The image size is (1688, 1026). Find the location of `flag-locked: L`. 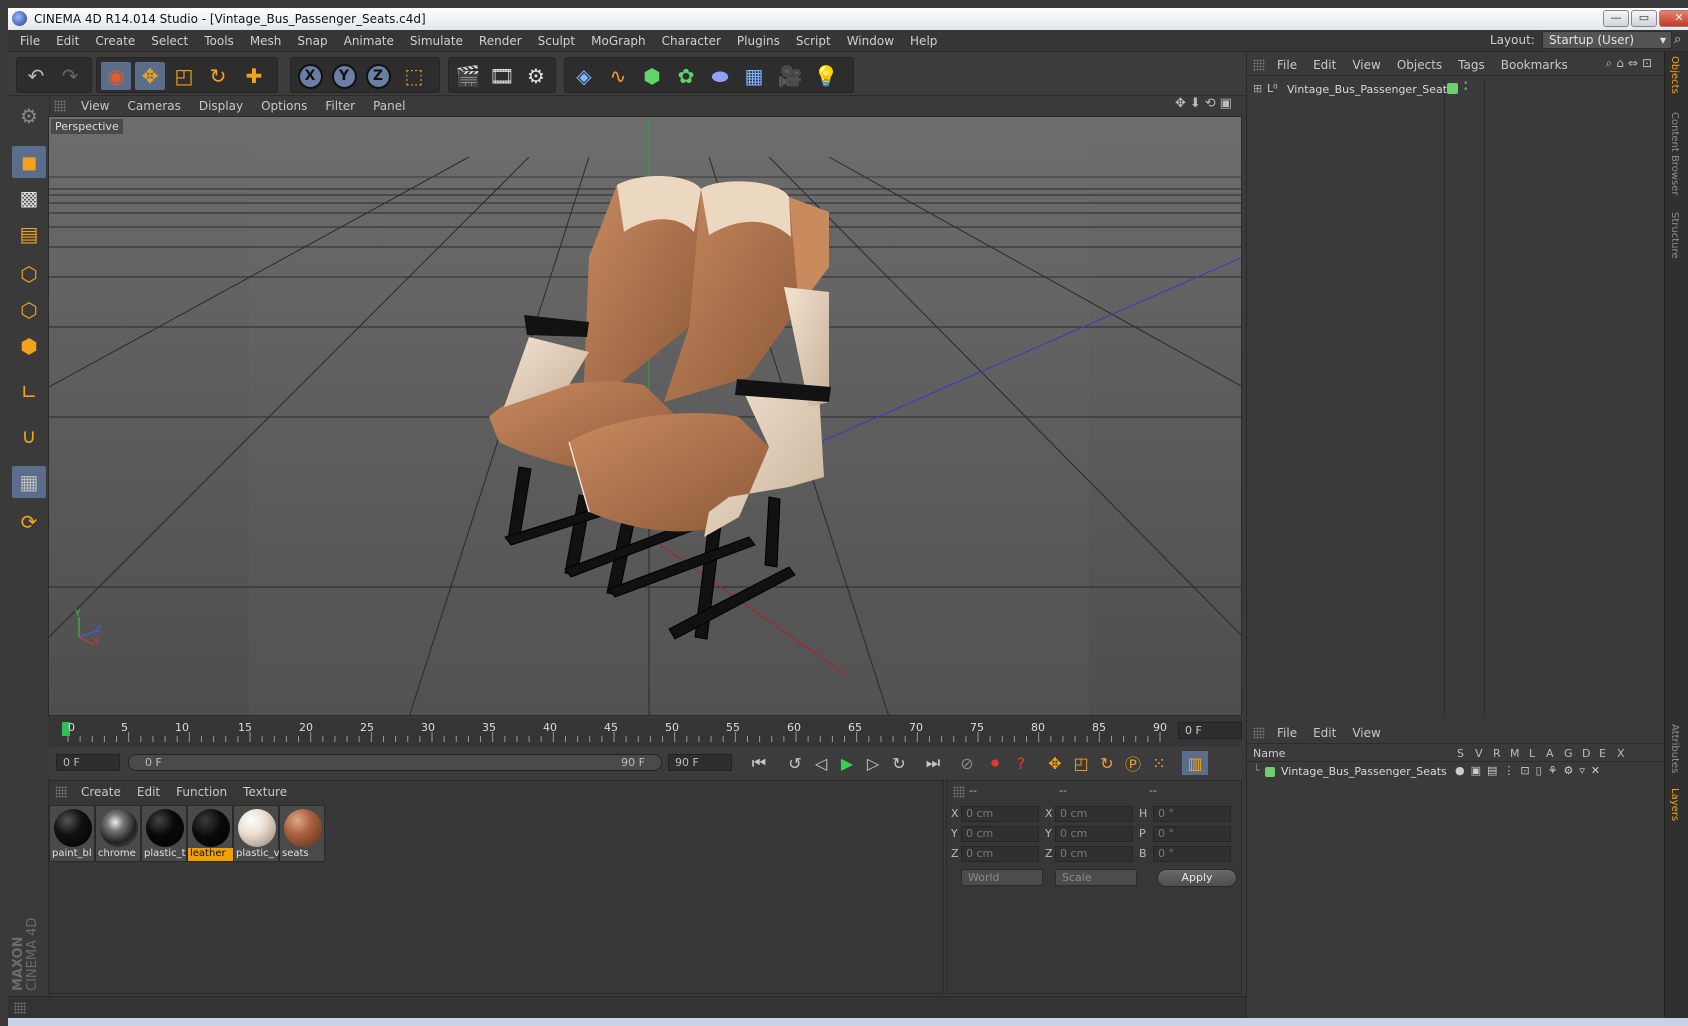

flag-locked: L is located at coordinates (1532, 753).